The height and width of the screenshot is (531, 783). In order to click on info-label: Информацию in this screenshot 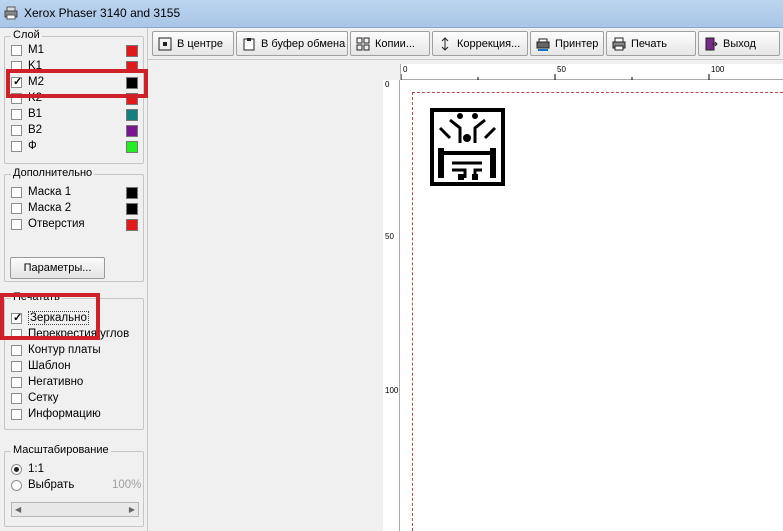, I will do `click(64, 414)`.